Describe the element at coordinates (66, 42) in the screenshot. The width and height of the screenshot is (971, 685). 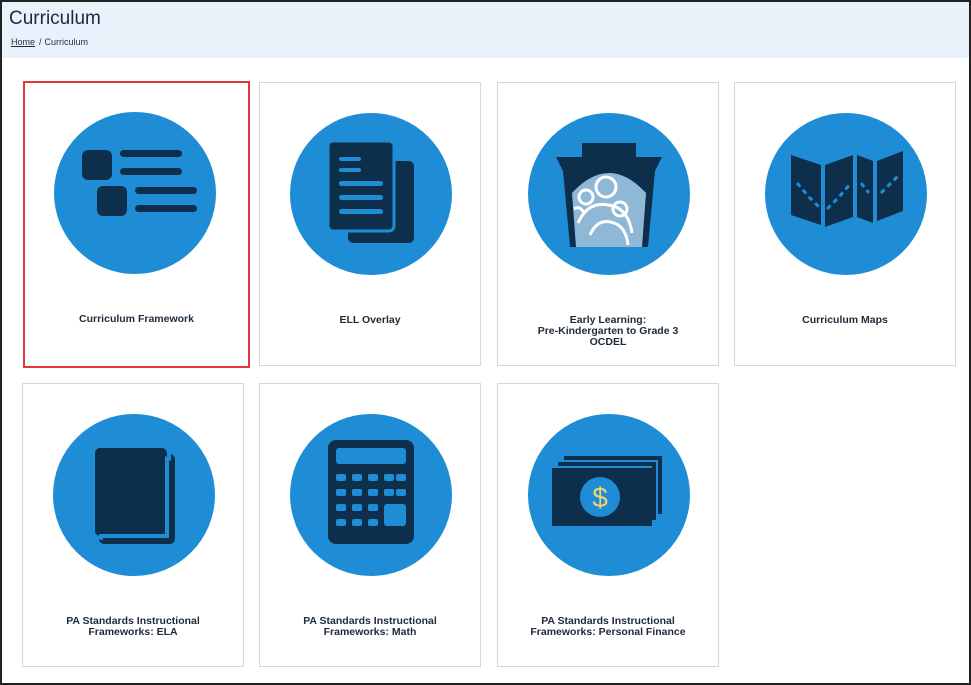
I see `breadcrumb-current: Curriculum` at that location.